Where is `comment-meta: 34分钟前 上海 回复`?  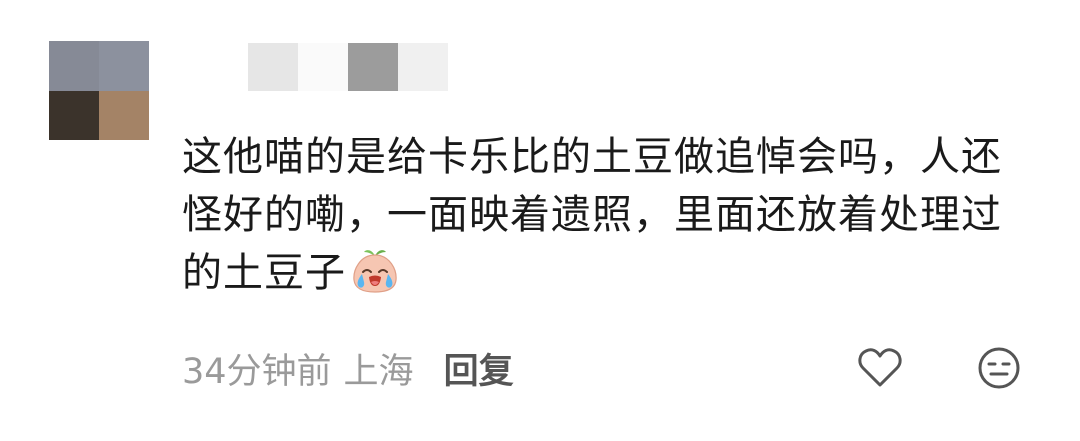 comment-meta: 34分钟前 上海 回复 is located at coordinates (348, 368).